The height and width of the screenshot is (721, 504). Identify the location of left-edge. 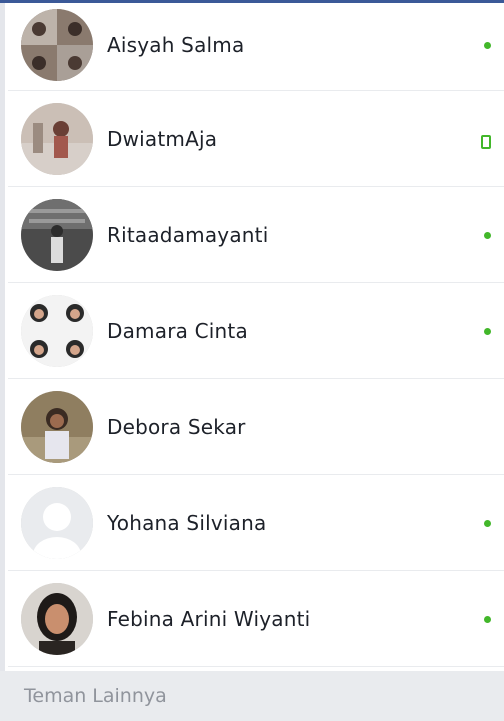
(2, 362).